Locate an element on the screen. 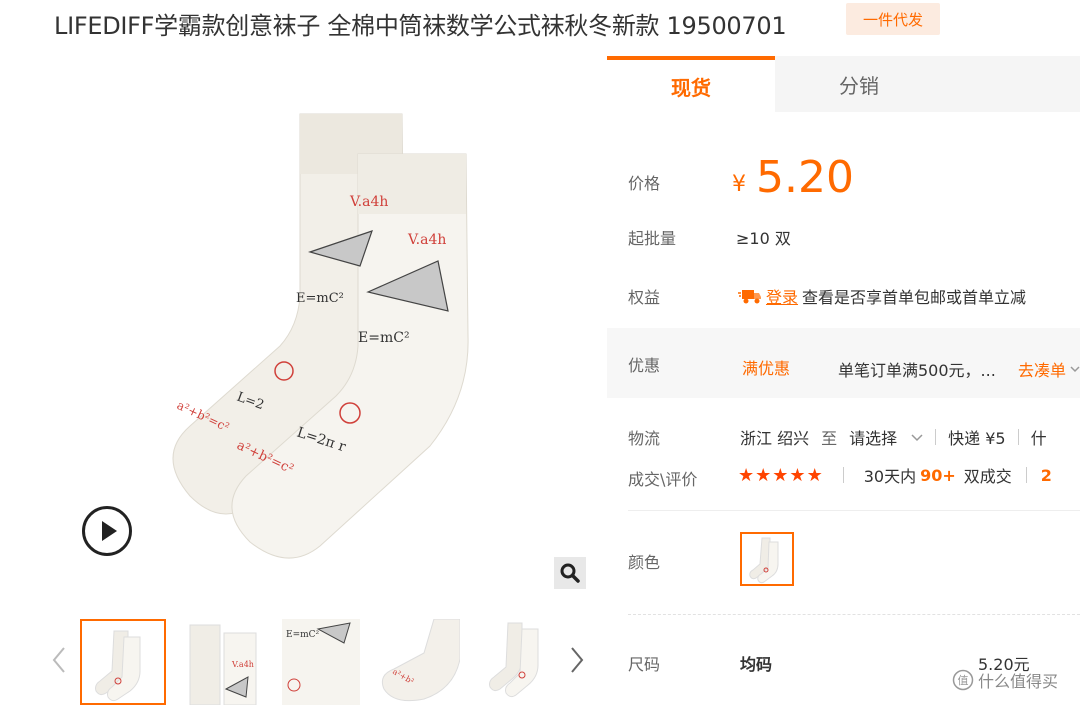  logistics-more: 什 is located at coordinates (1038, 438).